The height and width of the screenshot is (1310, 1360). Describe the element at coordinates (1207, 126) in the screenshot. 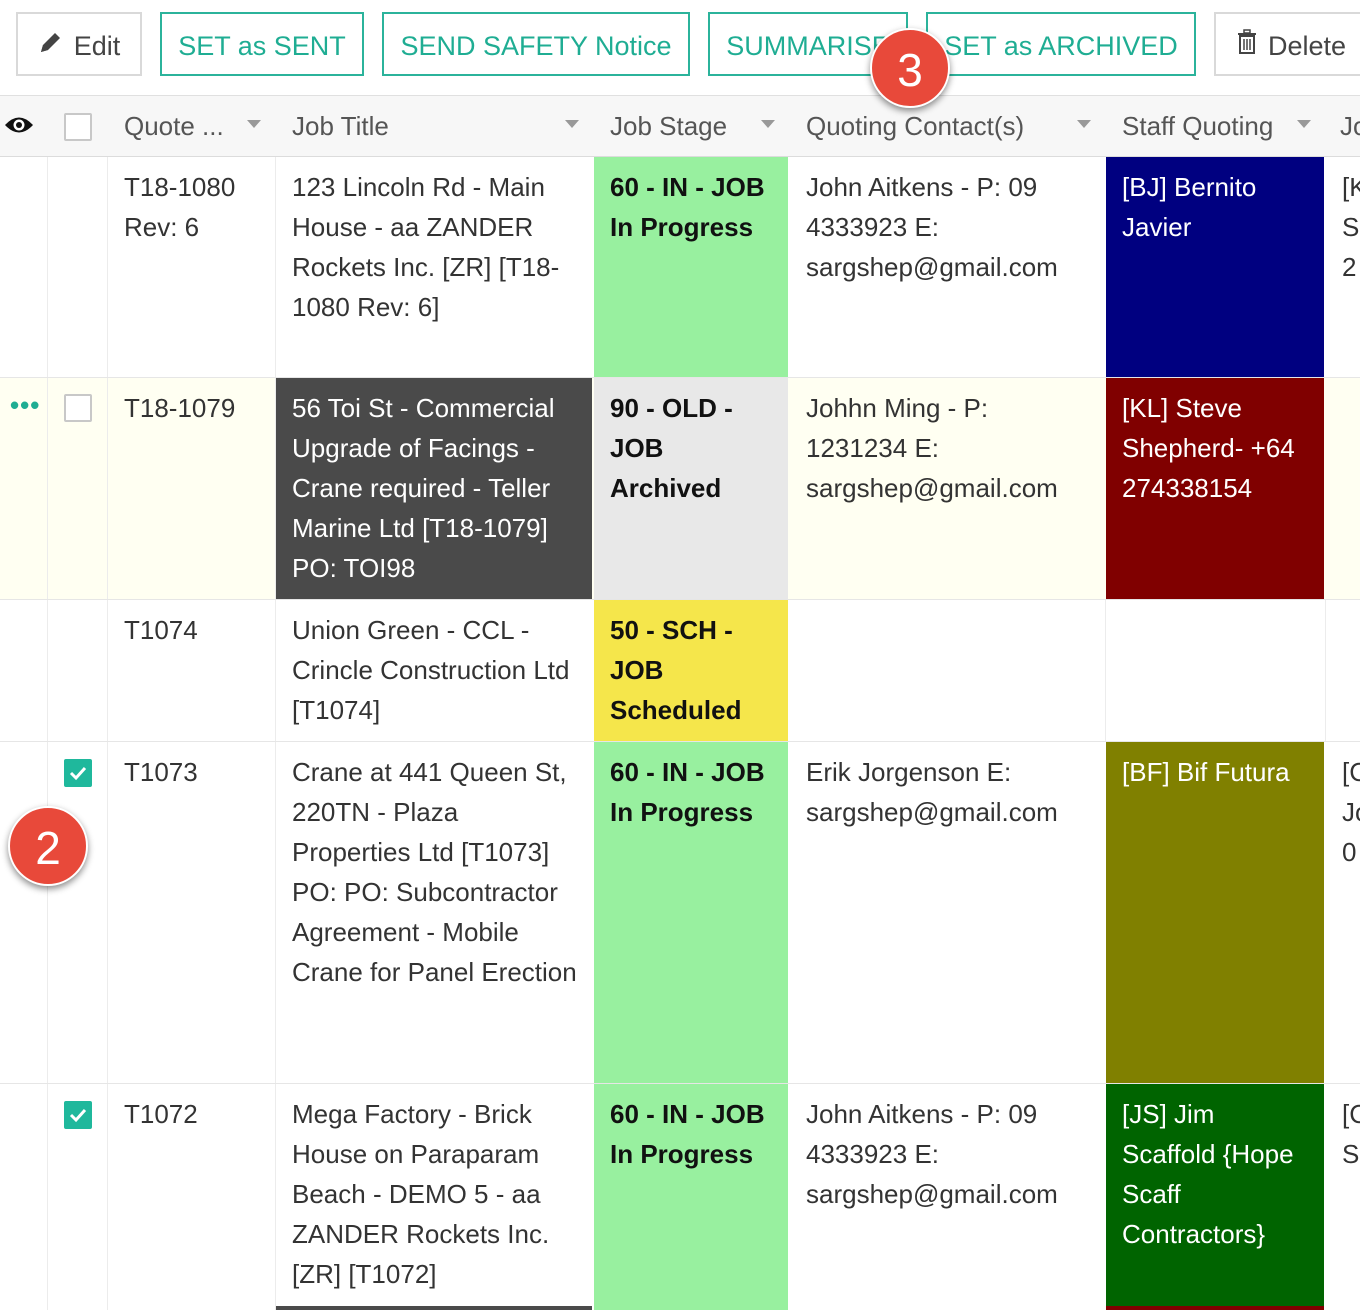

I see `column-header-staff-quoting: Staff Quoting` at that location.